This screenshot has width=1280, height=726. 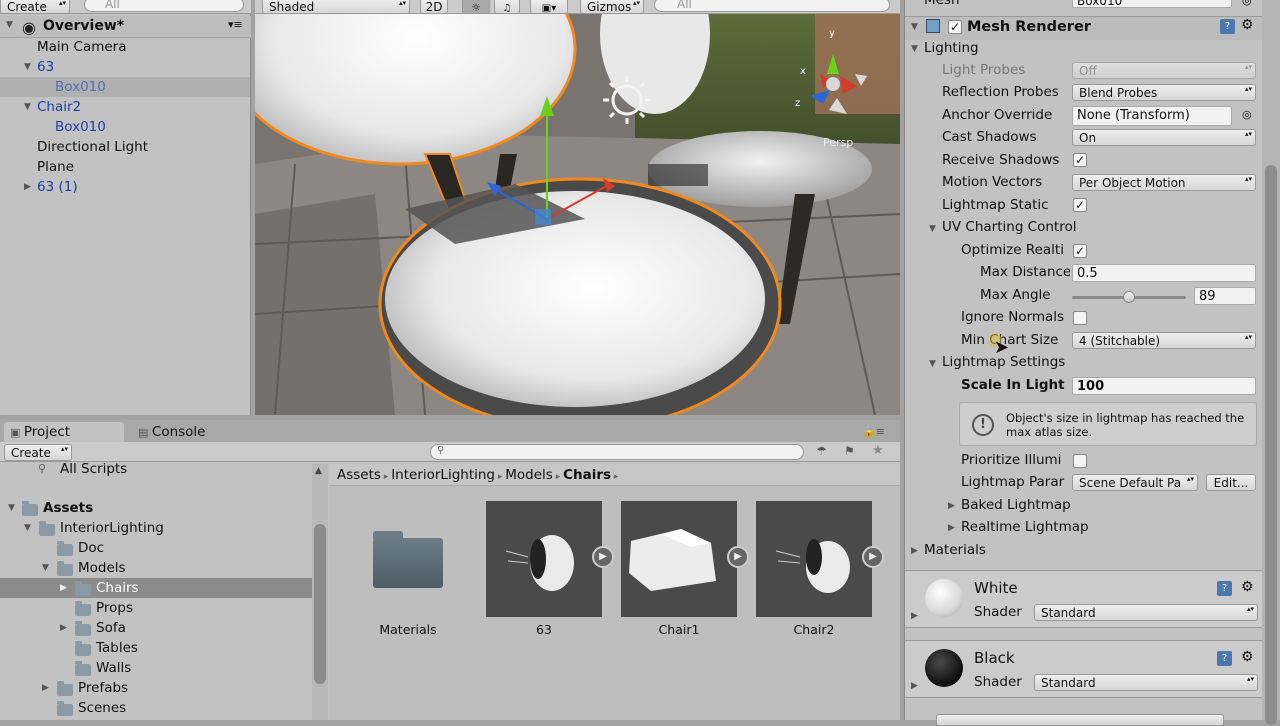 What do you see at coordinates (612, 7) in the screenshot?
I see `gizmos-dropdown: Gizmos` at bounding box center [612, 7].